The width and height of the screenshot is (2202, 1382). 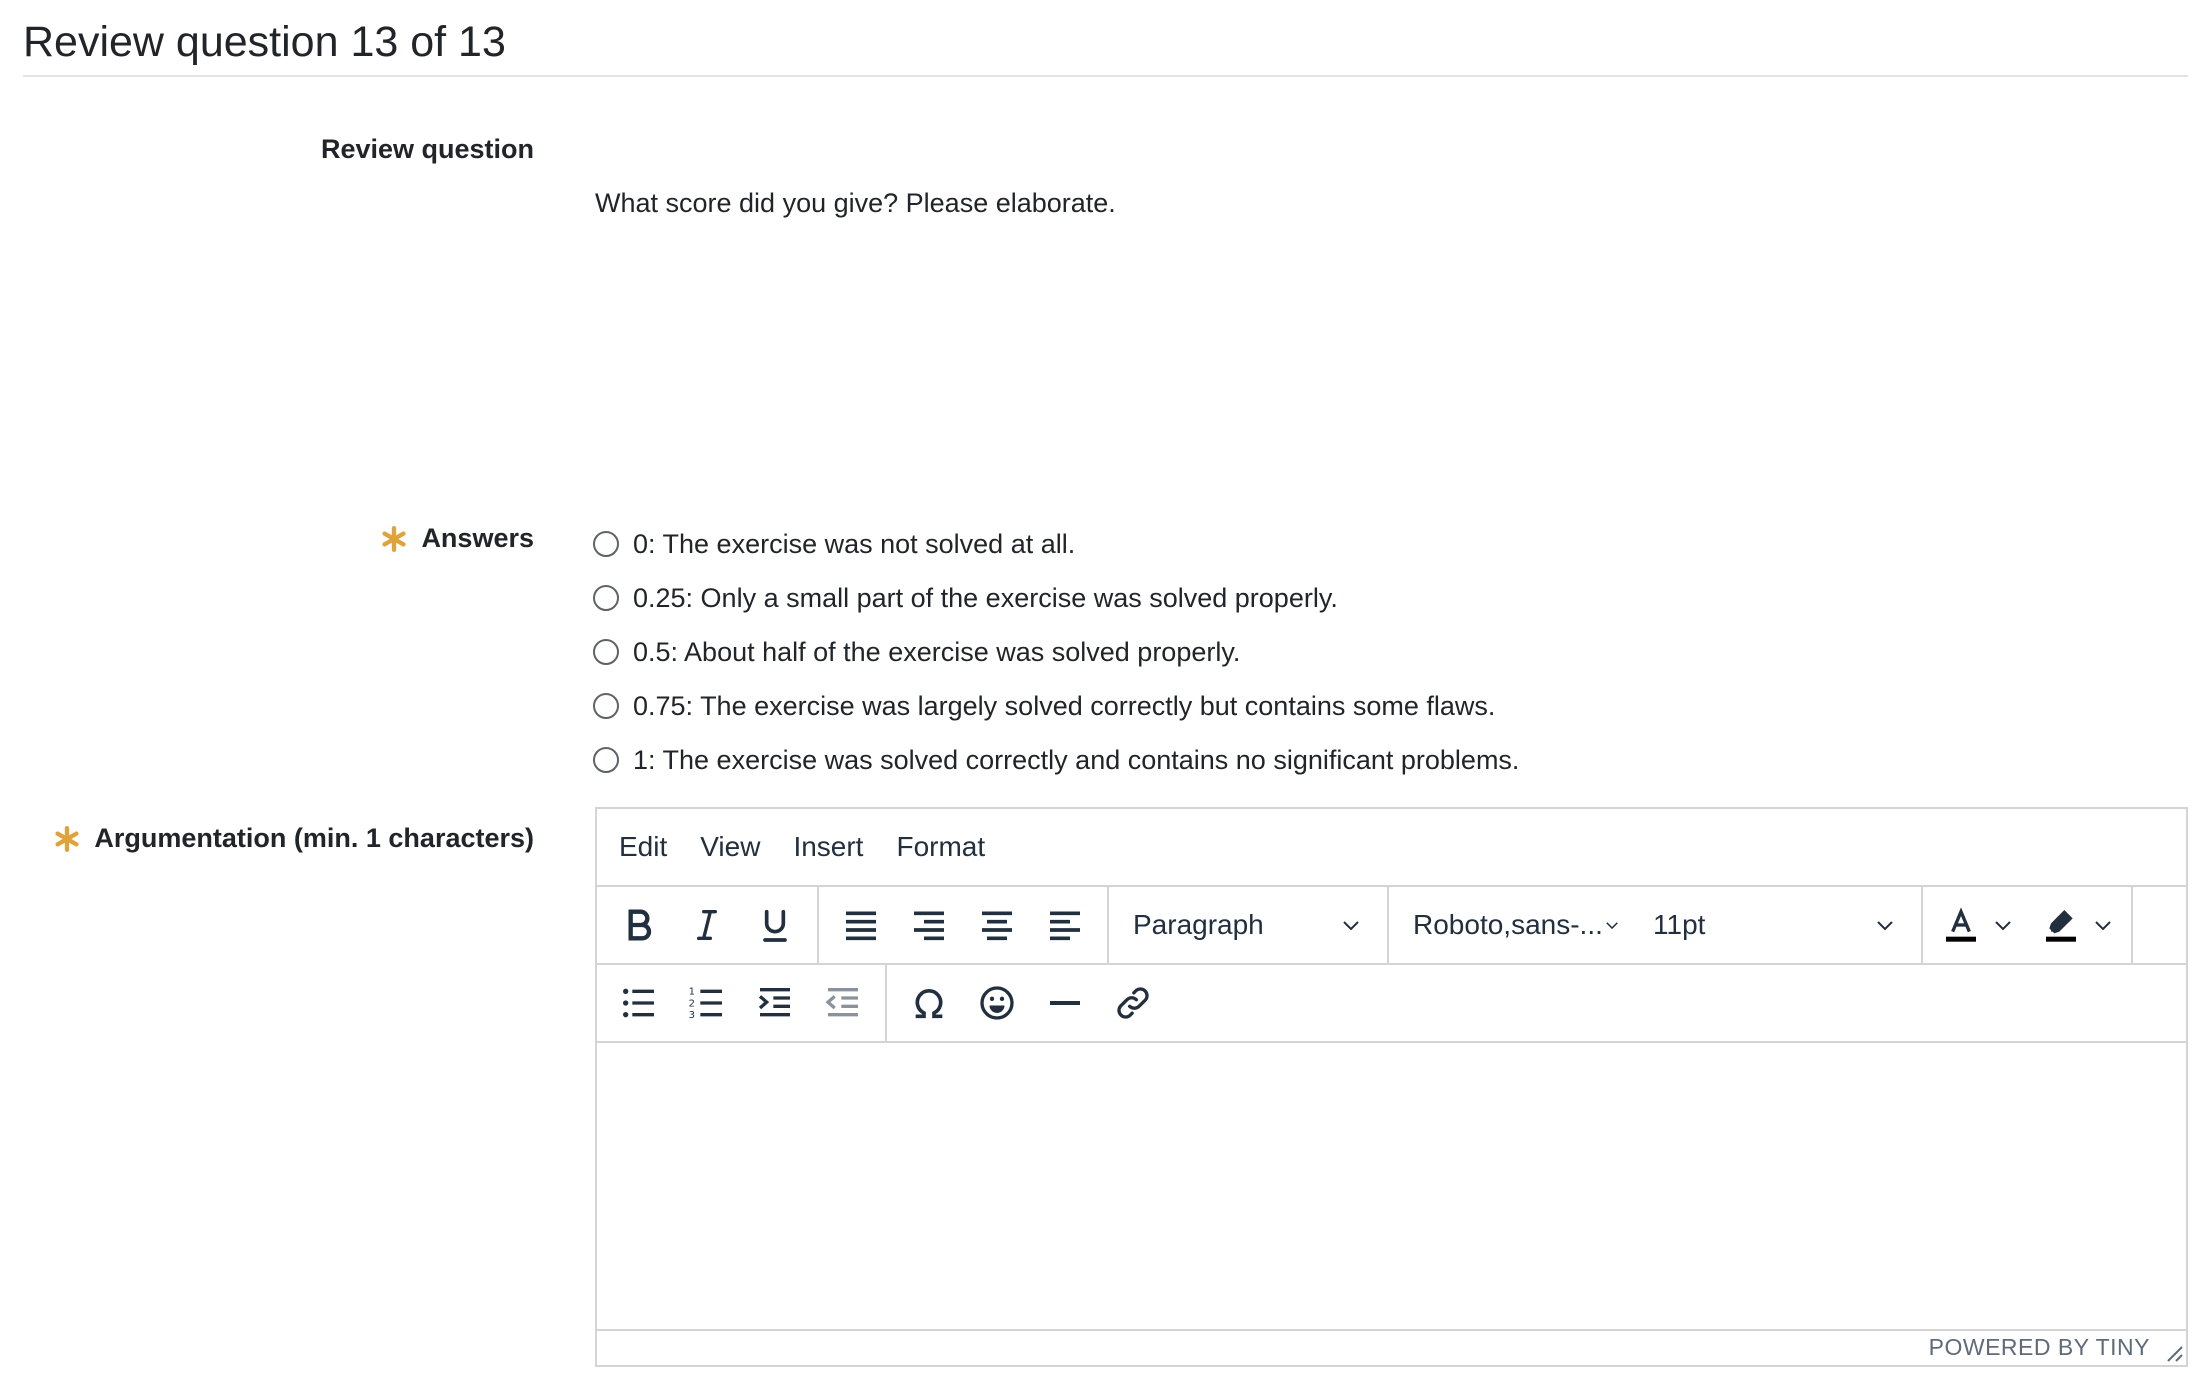 I want to click on horizontal-rule-button, so click(x=1065, y=1003).